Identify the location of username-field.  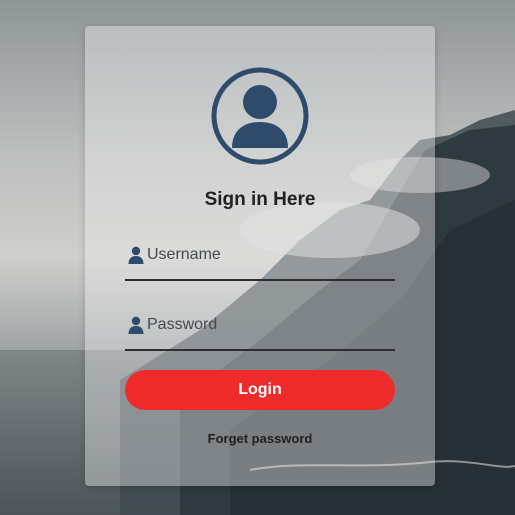
(260, 258).